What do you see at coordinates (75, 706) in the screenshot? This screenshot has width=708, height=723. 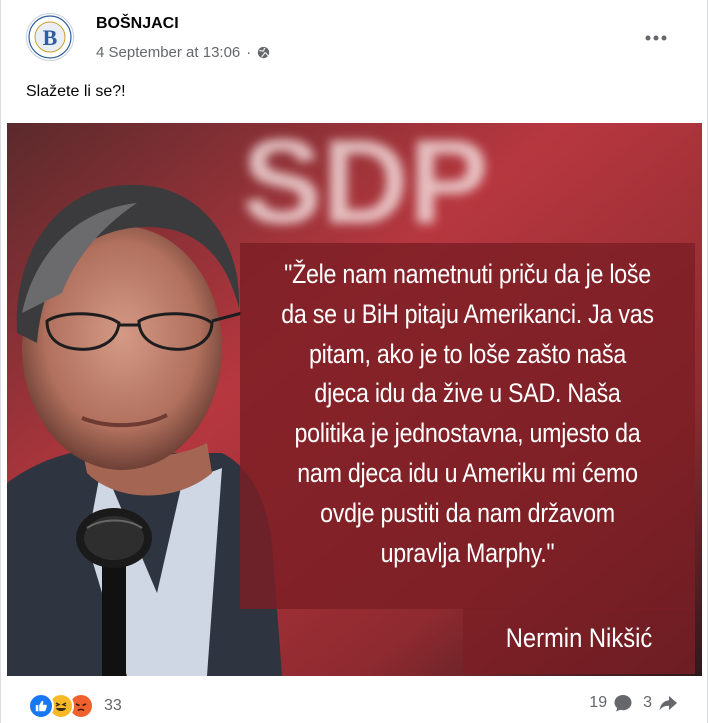 I see `reactions-summary: 33` at bounding box center [75, 706].